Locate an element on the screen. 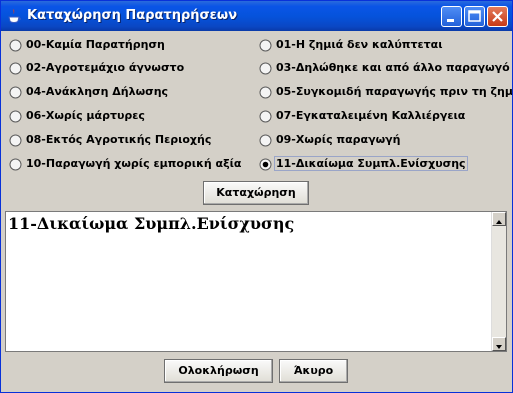 Image resolution: width=513 pixels, height=393 pixels. vertical-scrollbar is located at coordinates (498, 281).